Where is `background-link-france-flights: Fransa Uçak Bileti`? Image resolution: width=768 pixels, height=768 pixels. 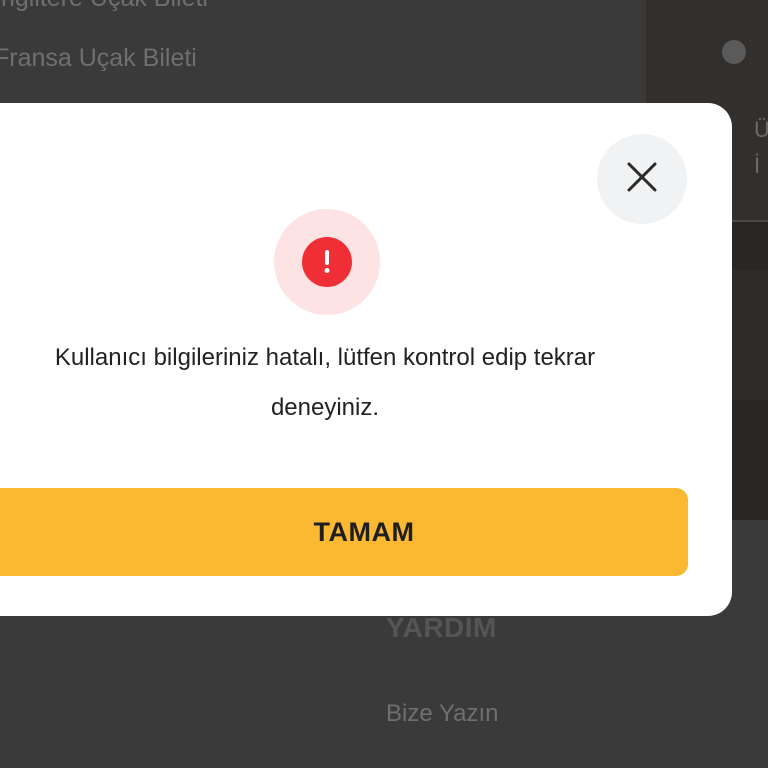
background-link-france-flights: Fransa Uçak Bileti is located at coordinates (98, 58).